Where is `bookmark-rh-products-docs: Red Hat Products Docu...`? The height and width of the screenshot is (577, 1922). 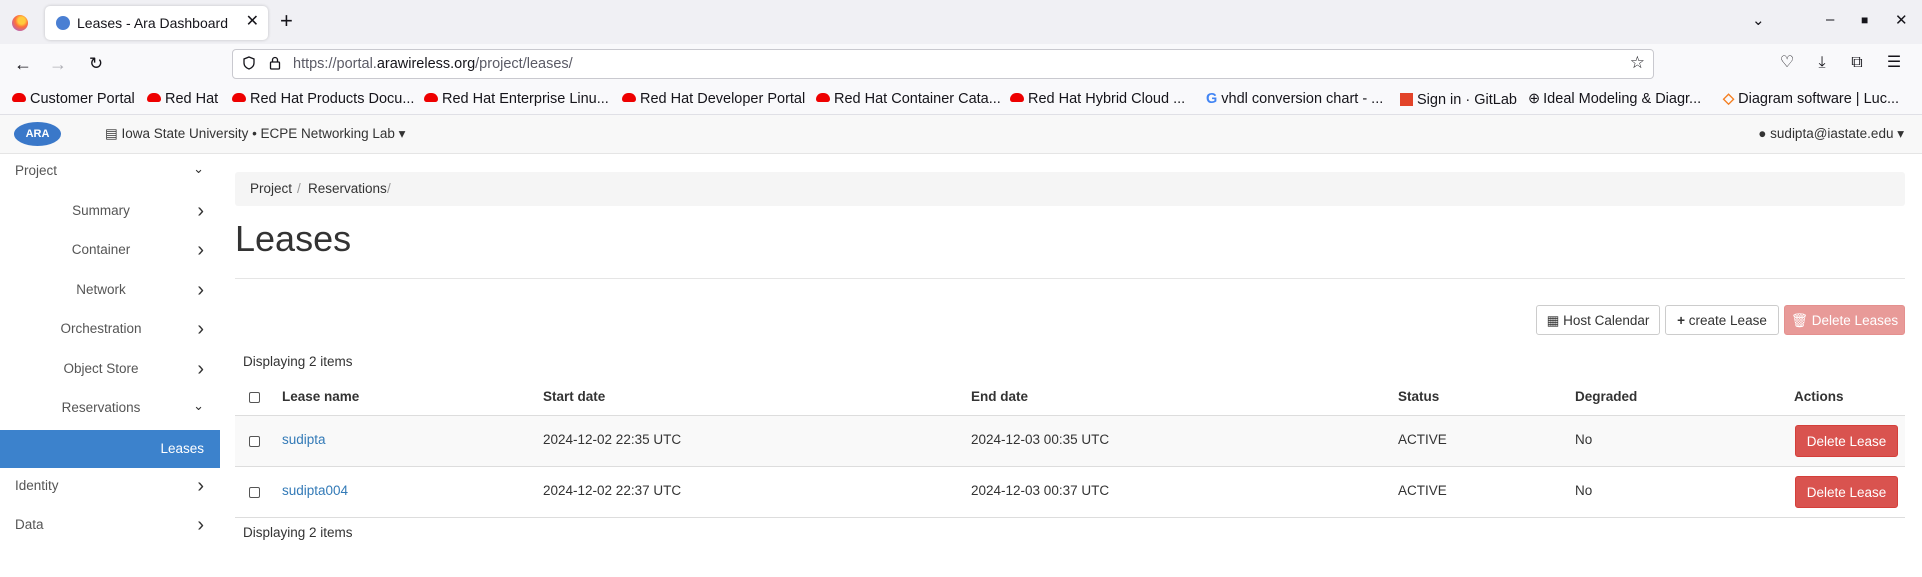 bookmark-rh-products-docs: Red Hat Products Docu... is located at coordinates (323, 99).